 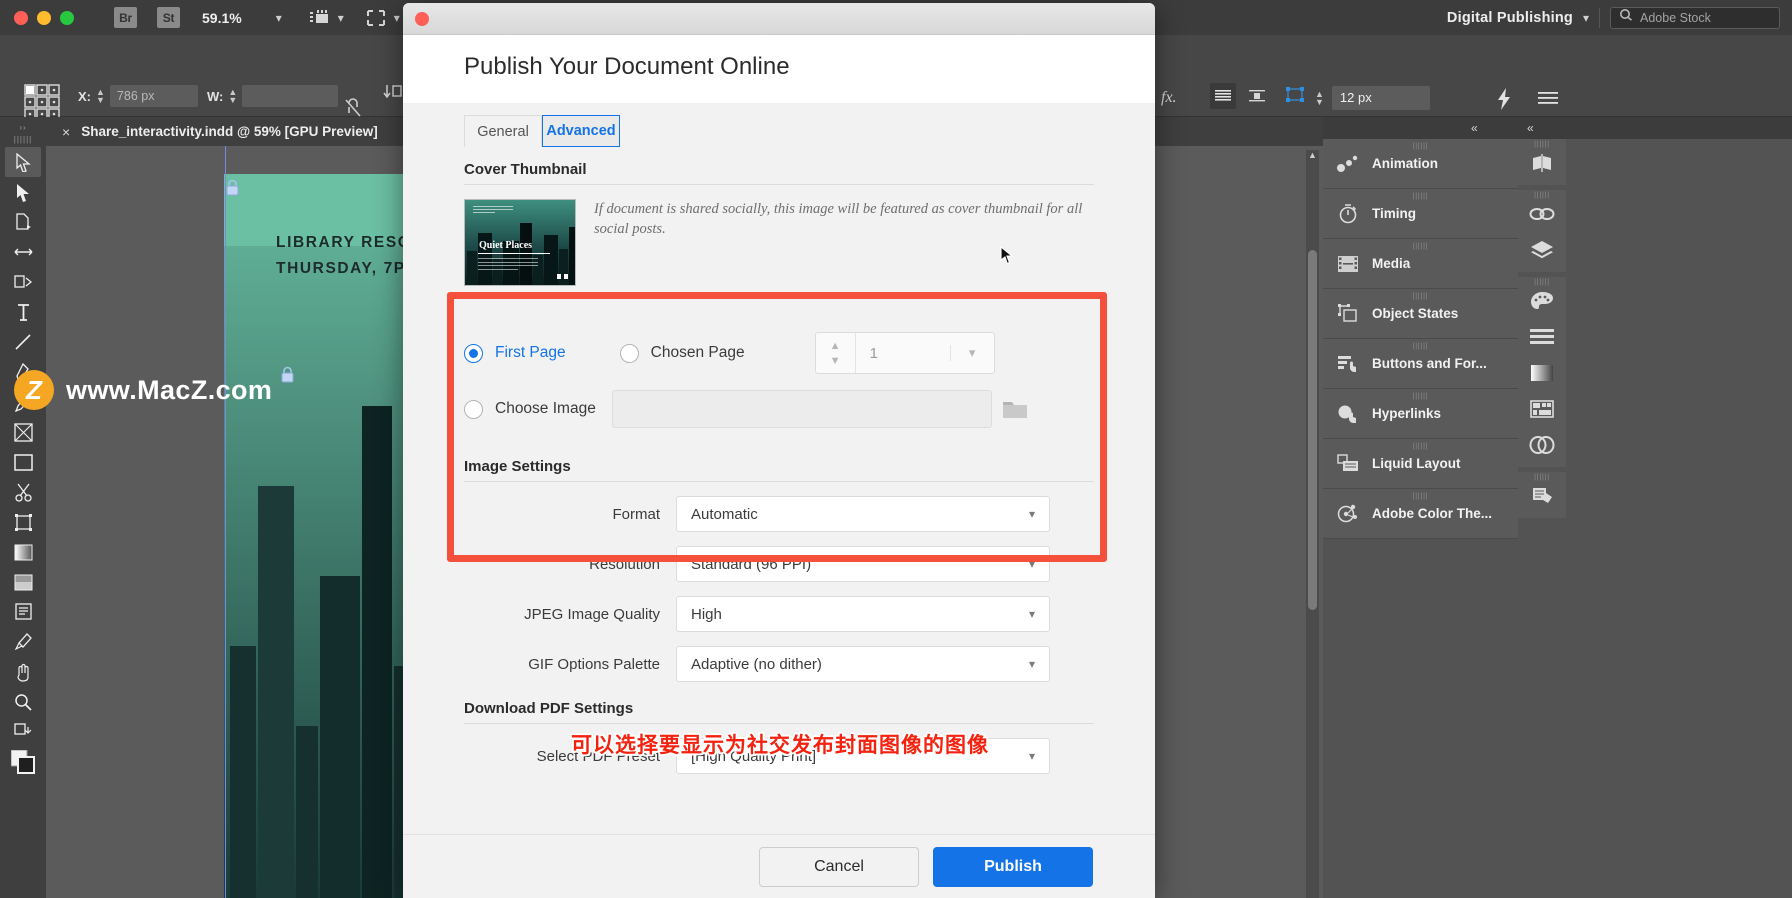 What do you see at coordinates (23, 432) in the screenshot?
I see `frame-tool` at bounding box center [23, 432].